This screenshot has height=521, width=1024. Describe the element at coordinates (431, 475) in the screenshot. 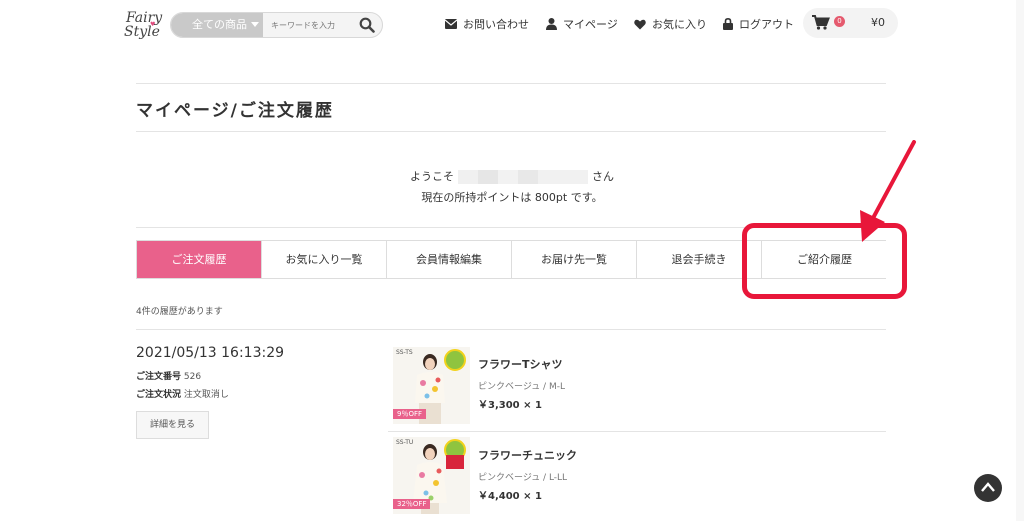

I see `product-thumbnail: SS-TU 32％OFF` at that location.